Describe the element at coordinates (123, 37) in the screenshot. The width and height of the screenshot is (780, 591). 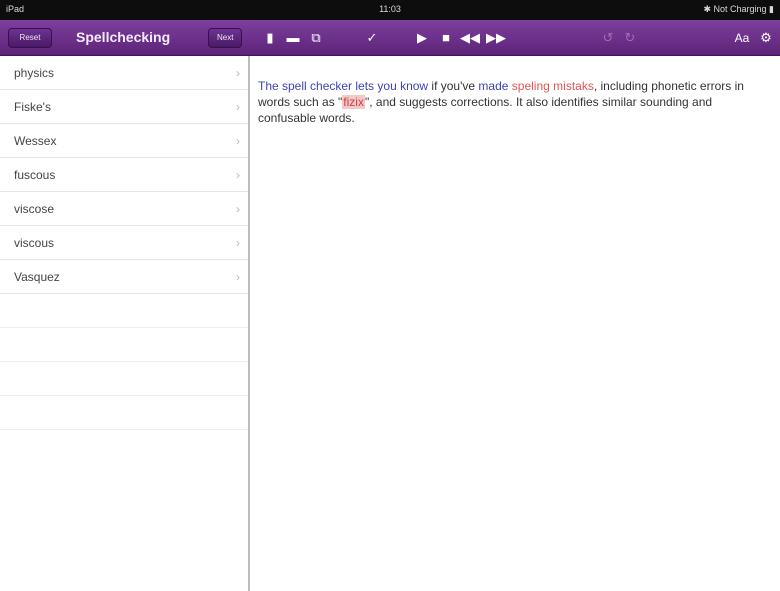
I see `page-title: Spellchecking` at that location.